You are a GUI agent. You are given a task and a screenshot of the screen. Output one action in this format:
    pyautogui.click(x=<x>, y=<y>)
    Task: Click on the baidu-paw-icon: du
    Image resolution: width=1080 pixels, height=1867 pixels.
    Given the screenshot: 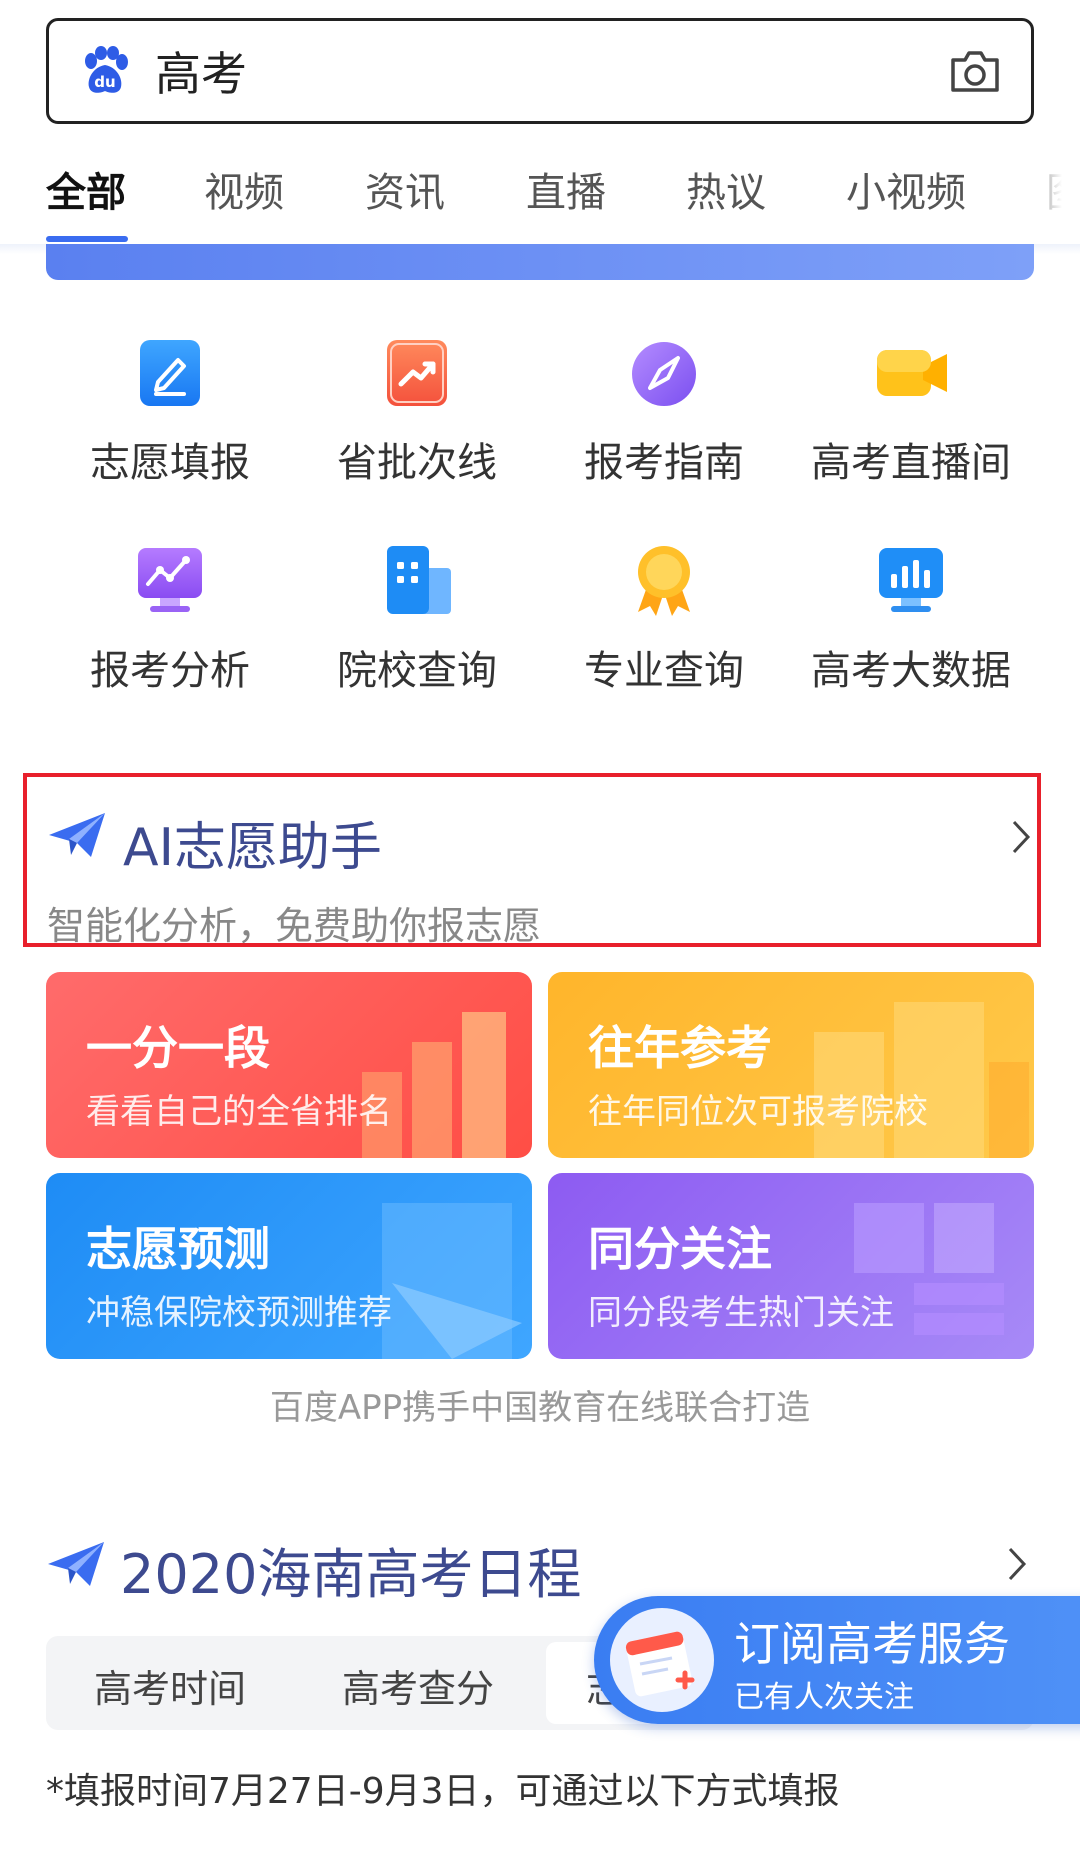 What is the action you would take?
    pyautogui.click(x=106, y=69)
    